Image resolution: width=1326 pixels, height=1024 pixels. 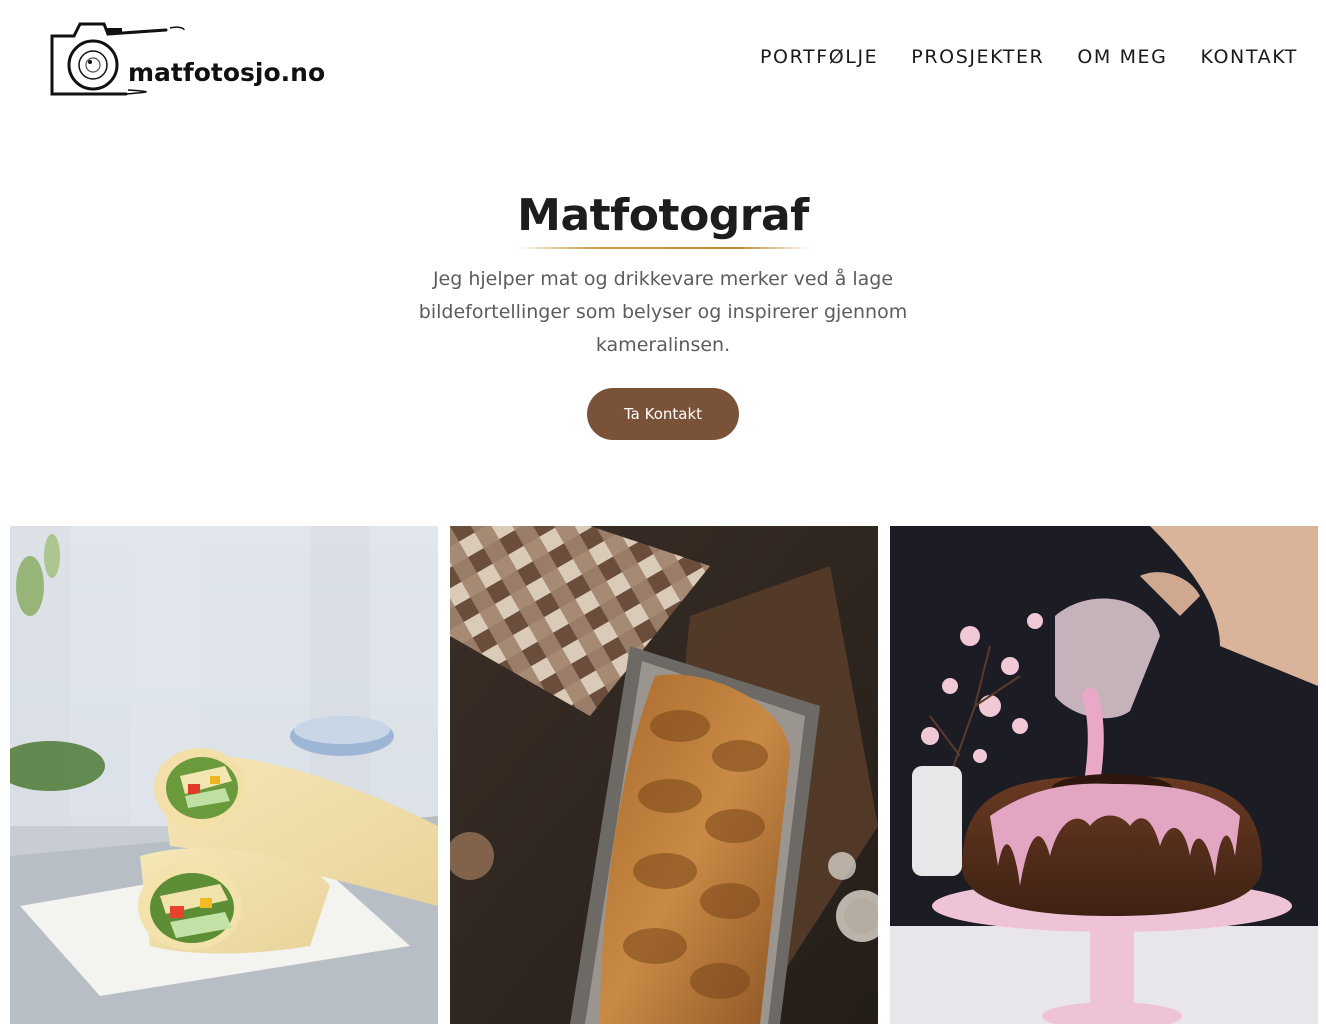 I want to click on hero-title: Matfotograf, so click(x=663, y=219).